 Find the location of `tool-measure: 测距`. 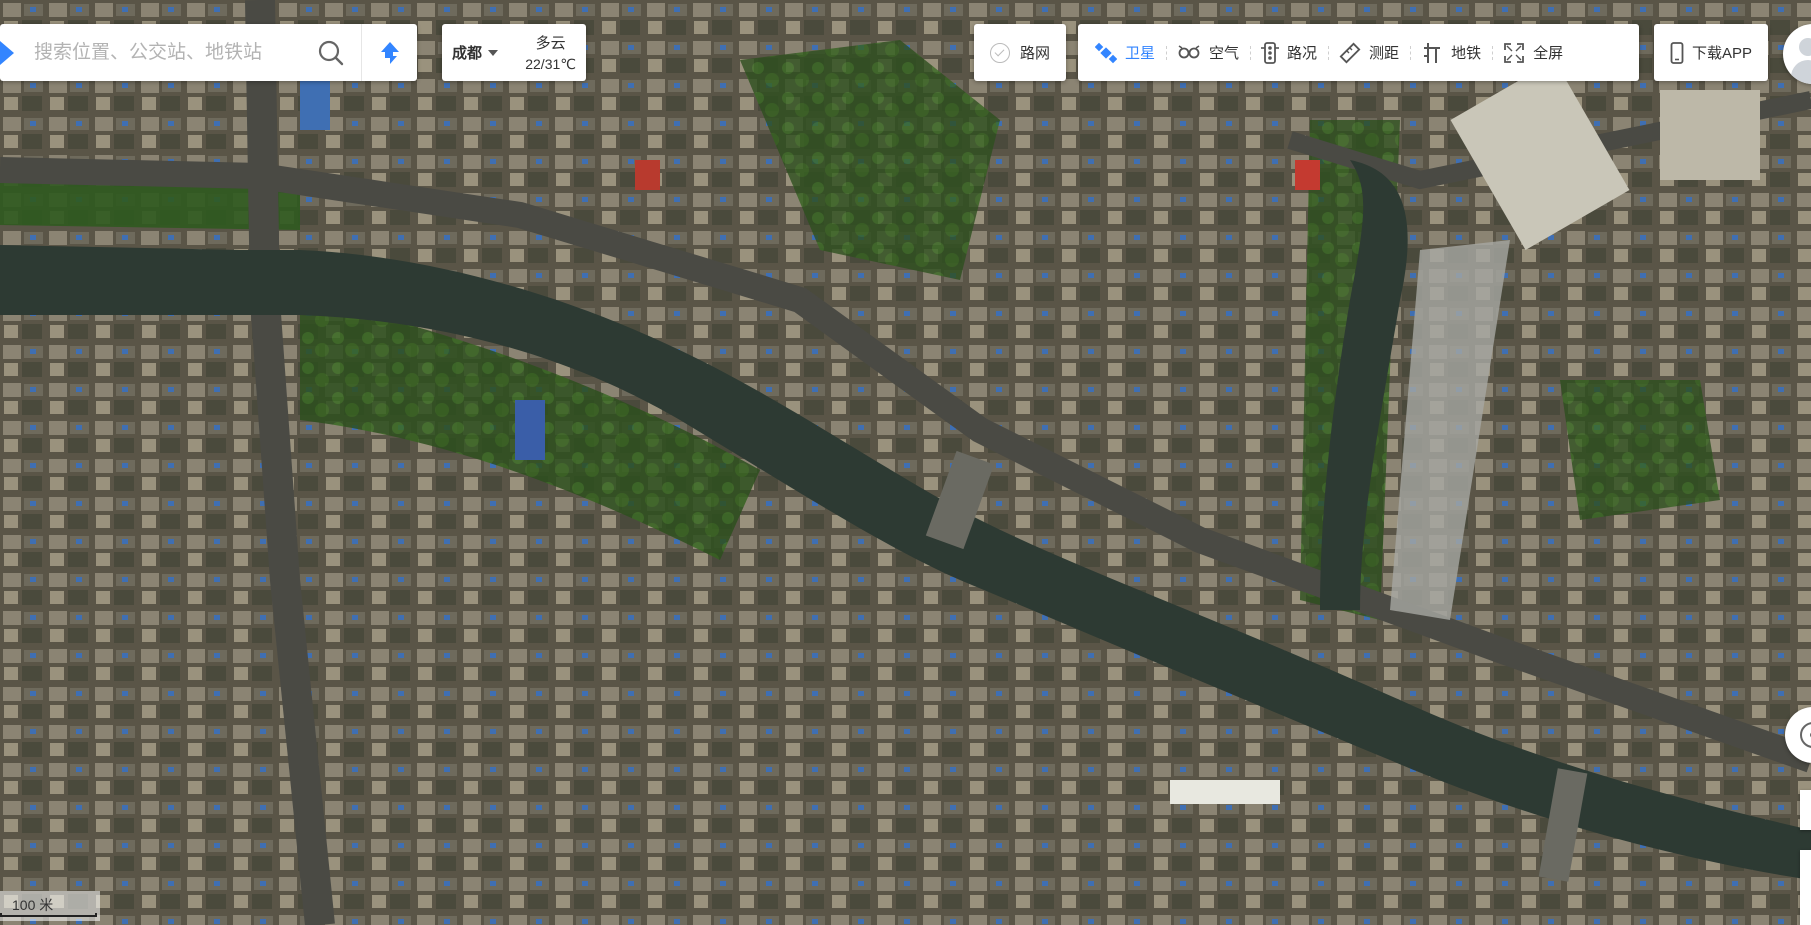

tool-measure: 测距 is located at coordinates (1369, 52).